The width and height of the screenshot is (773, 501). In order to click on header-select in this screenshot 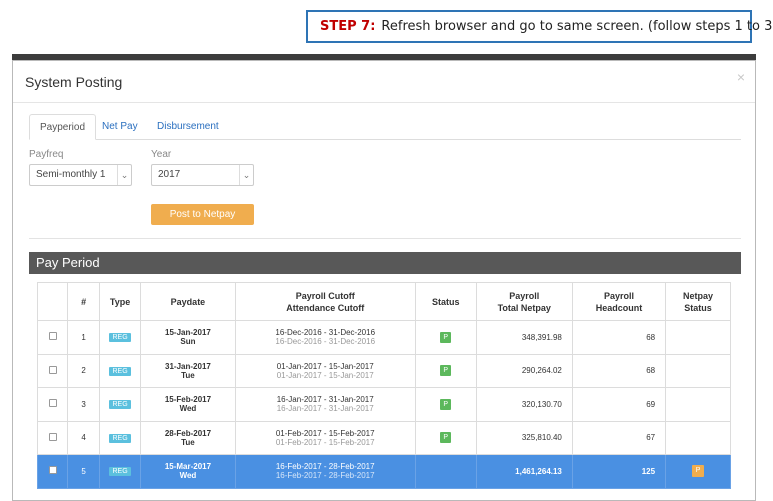, I will do `click(52, 301)`.